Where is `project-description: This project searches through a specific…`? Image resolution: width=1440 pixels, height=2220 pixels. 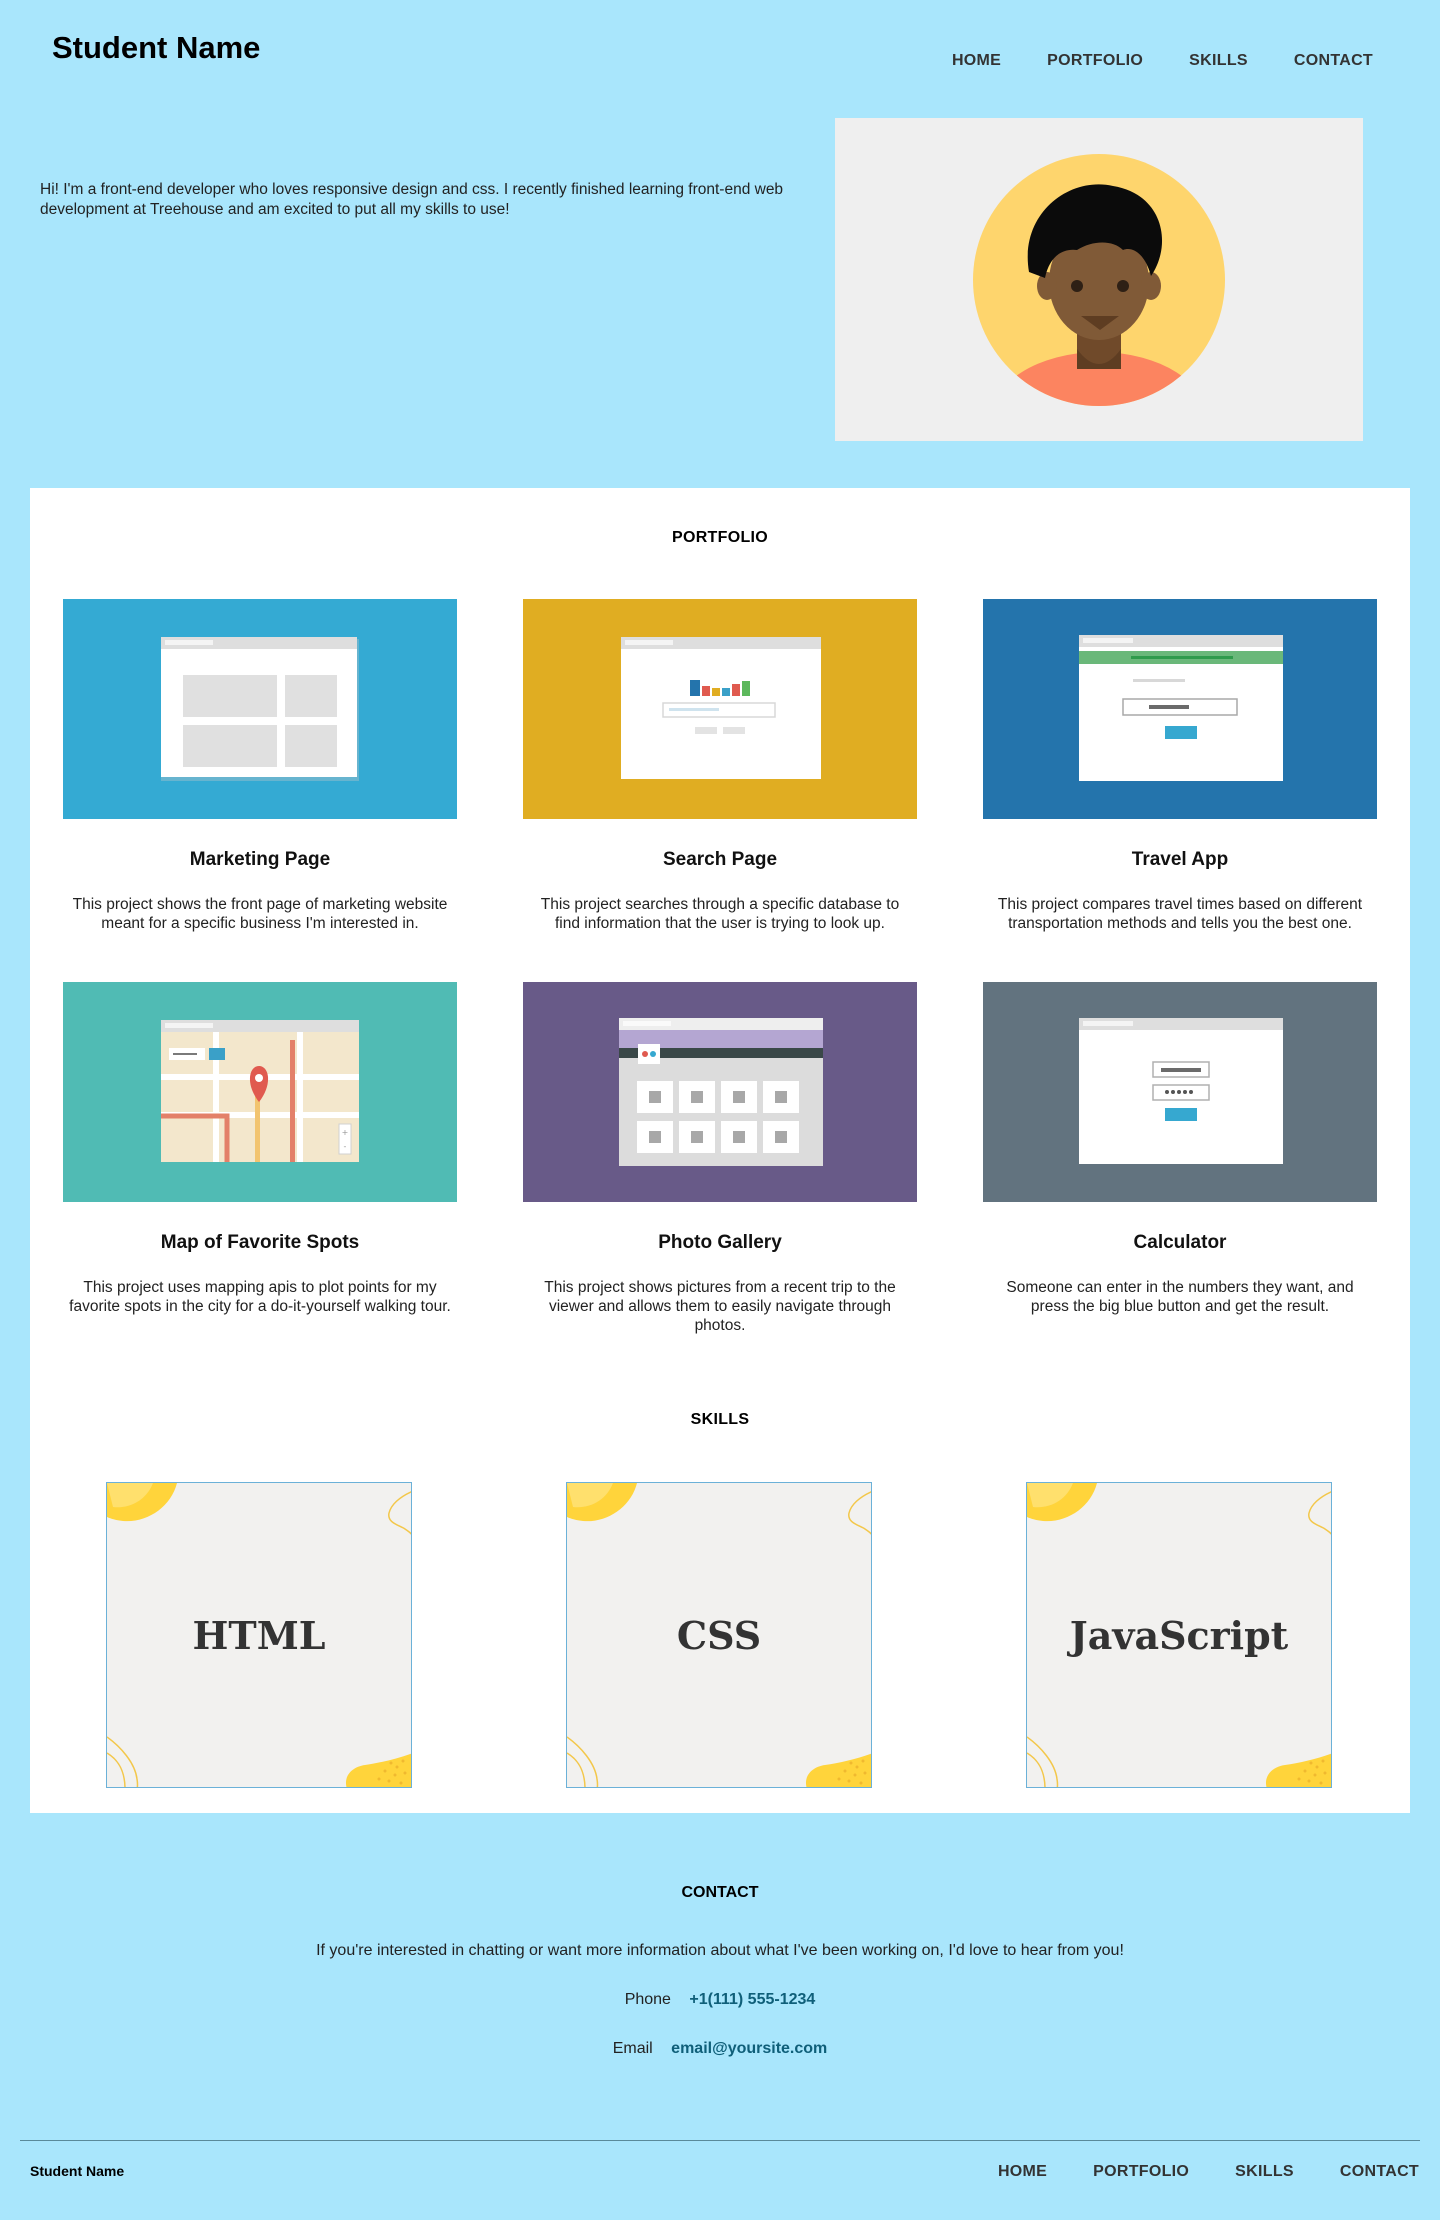 project-description: This project searches through a specific… is located at coordinates (720, 914).